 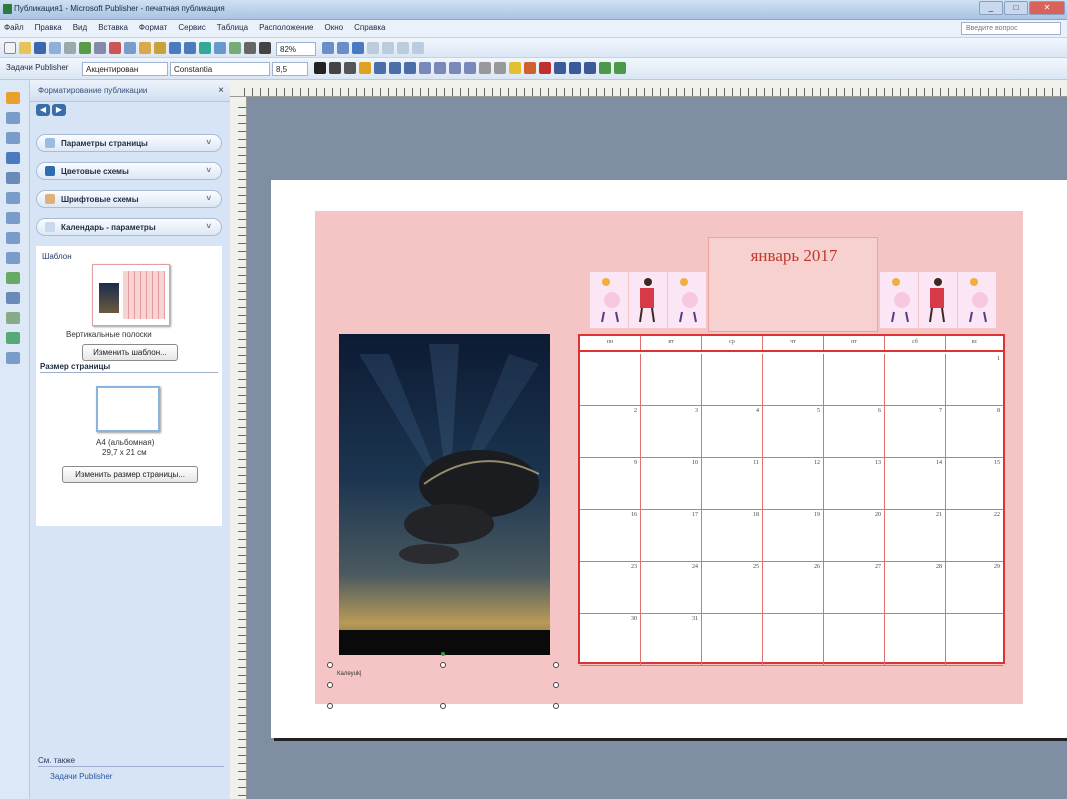 I want to click on spelling-icon, so click(x=85, y=48).